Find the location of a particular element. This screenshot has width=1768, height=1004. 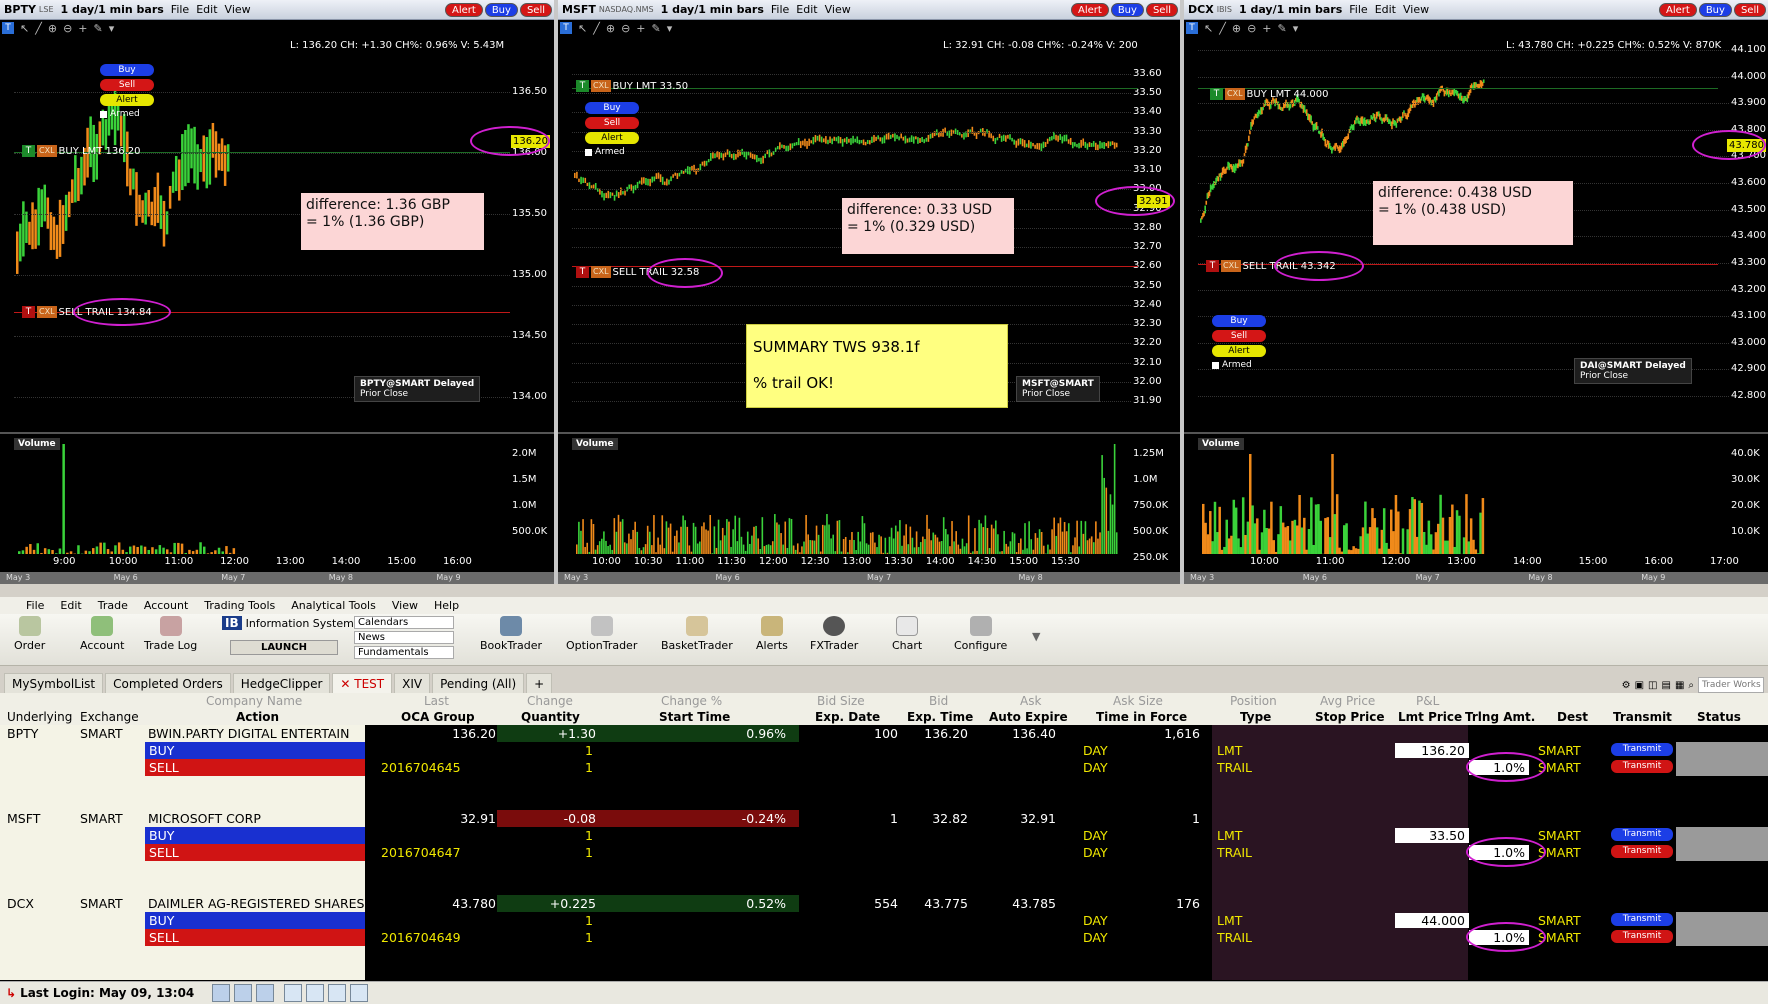

close-icon: ✕ is located at coordinates (347, 684).